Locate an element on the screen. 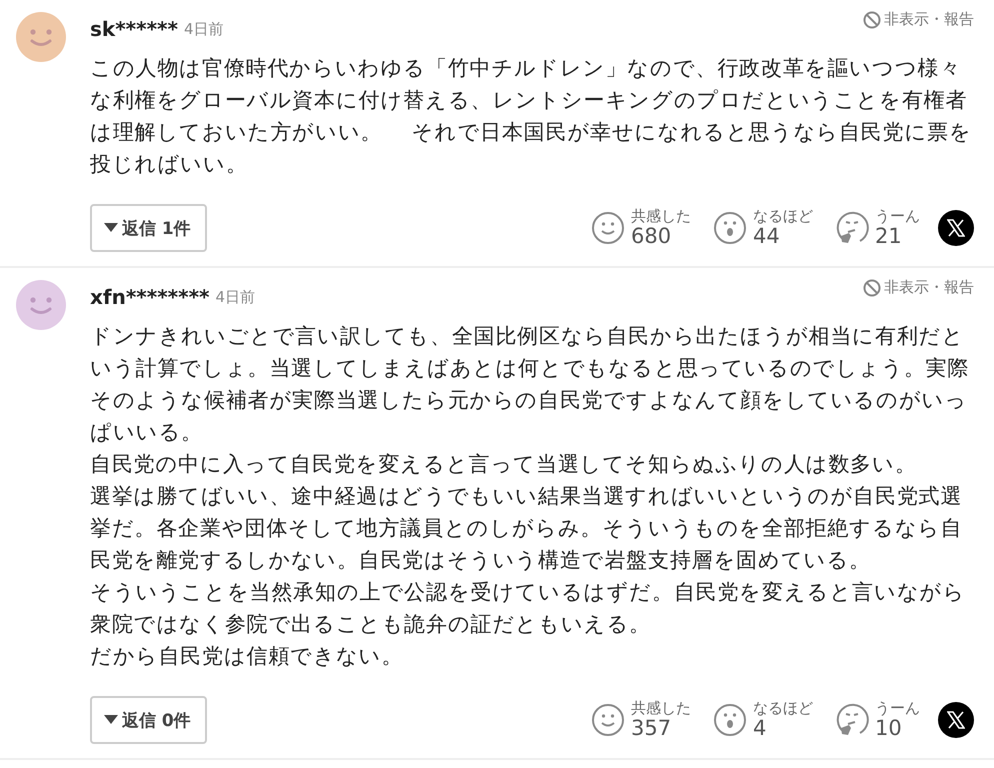 The width and height of the screenshot is (994, 768). comment-text: 自民党の中に入って自民党を変えると言って当選してそ知らぬふりの人は数多い。 is located at coordinates (504, 464).